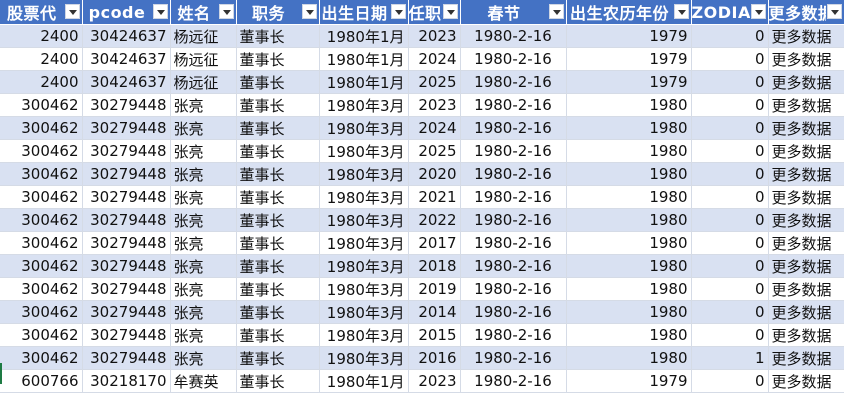 Image resolution: width=844 pixels, height=408 pixels. Describe the element at coordinates (434, 82) in the screenshot. I see `cell-tenure-year: 2025` at that location.